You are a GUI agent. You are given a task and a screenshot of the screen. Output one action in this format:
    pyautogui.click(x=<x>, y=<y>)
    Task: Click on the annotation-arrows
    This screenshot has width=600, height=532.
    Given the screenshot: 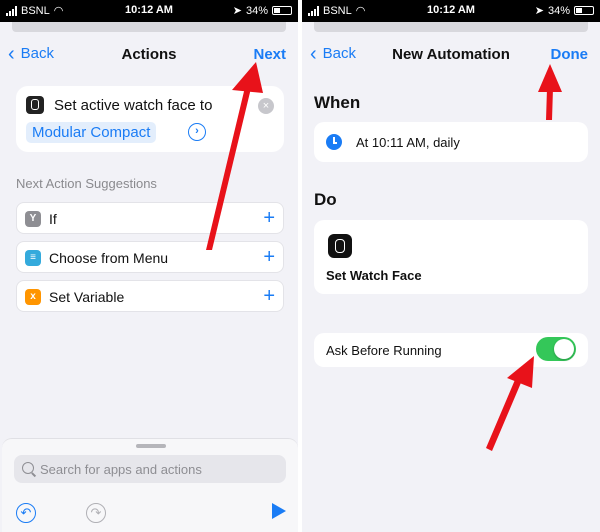 What is the action you would take?
    pyautogui.click(x=524, y=257)
    